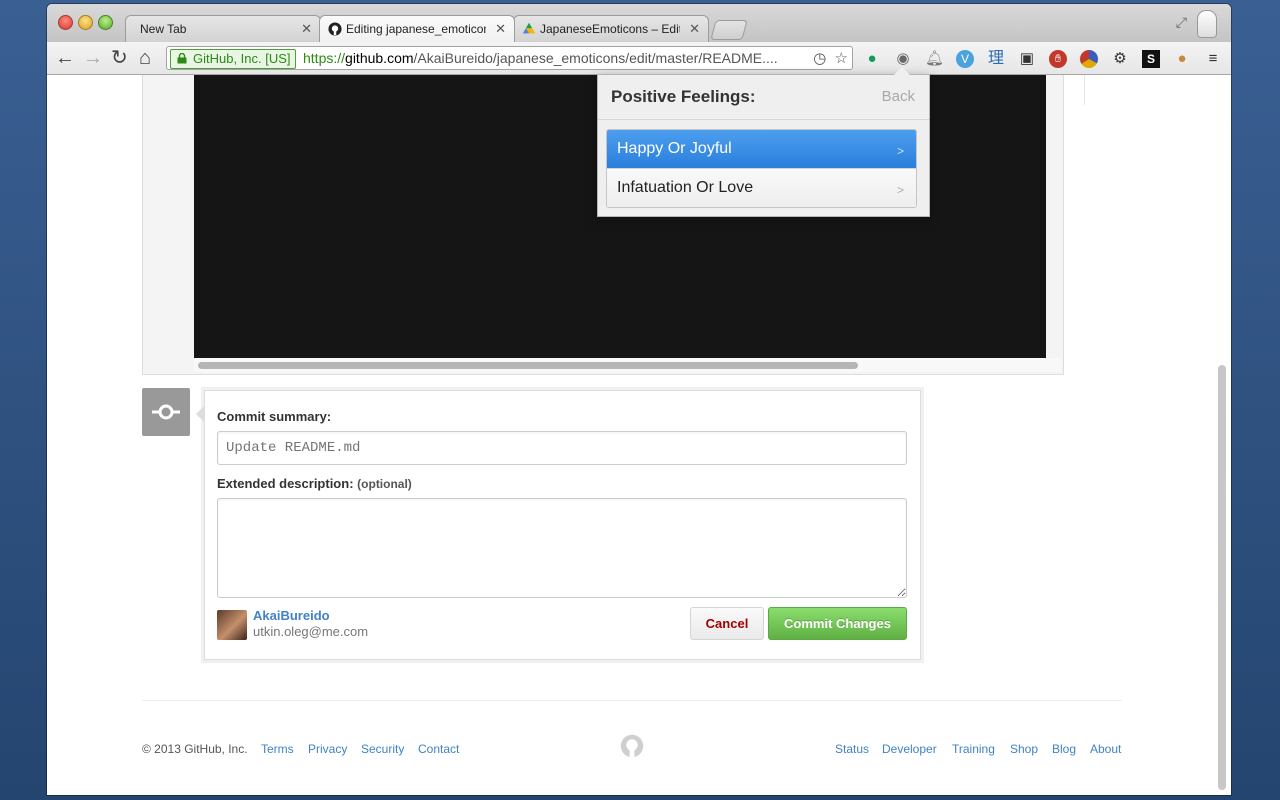 This screenshot has width=1280, height=800. I want to click on tab-title: JapaneseEmoticons – Edit, so click(610, 29).